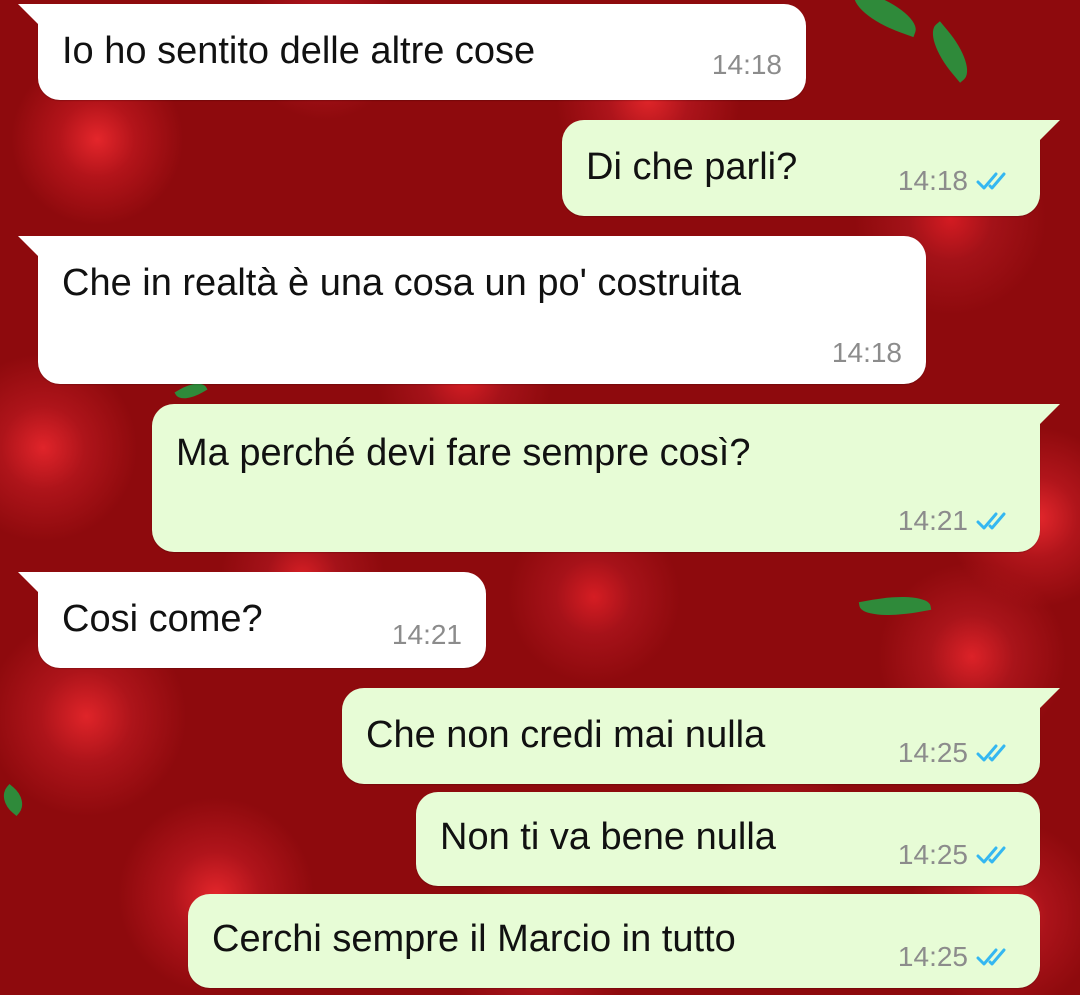  What do you see at coordinates (299, 51) in the screenshot?
I see `message-text: Io ho sentito delle altre cose` at bounding box center [299, 51].